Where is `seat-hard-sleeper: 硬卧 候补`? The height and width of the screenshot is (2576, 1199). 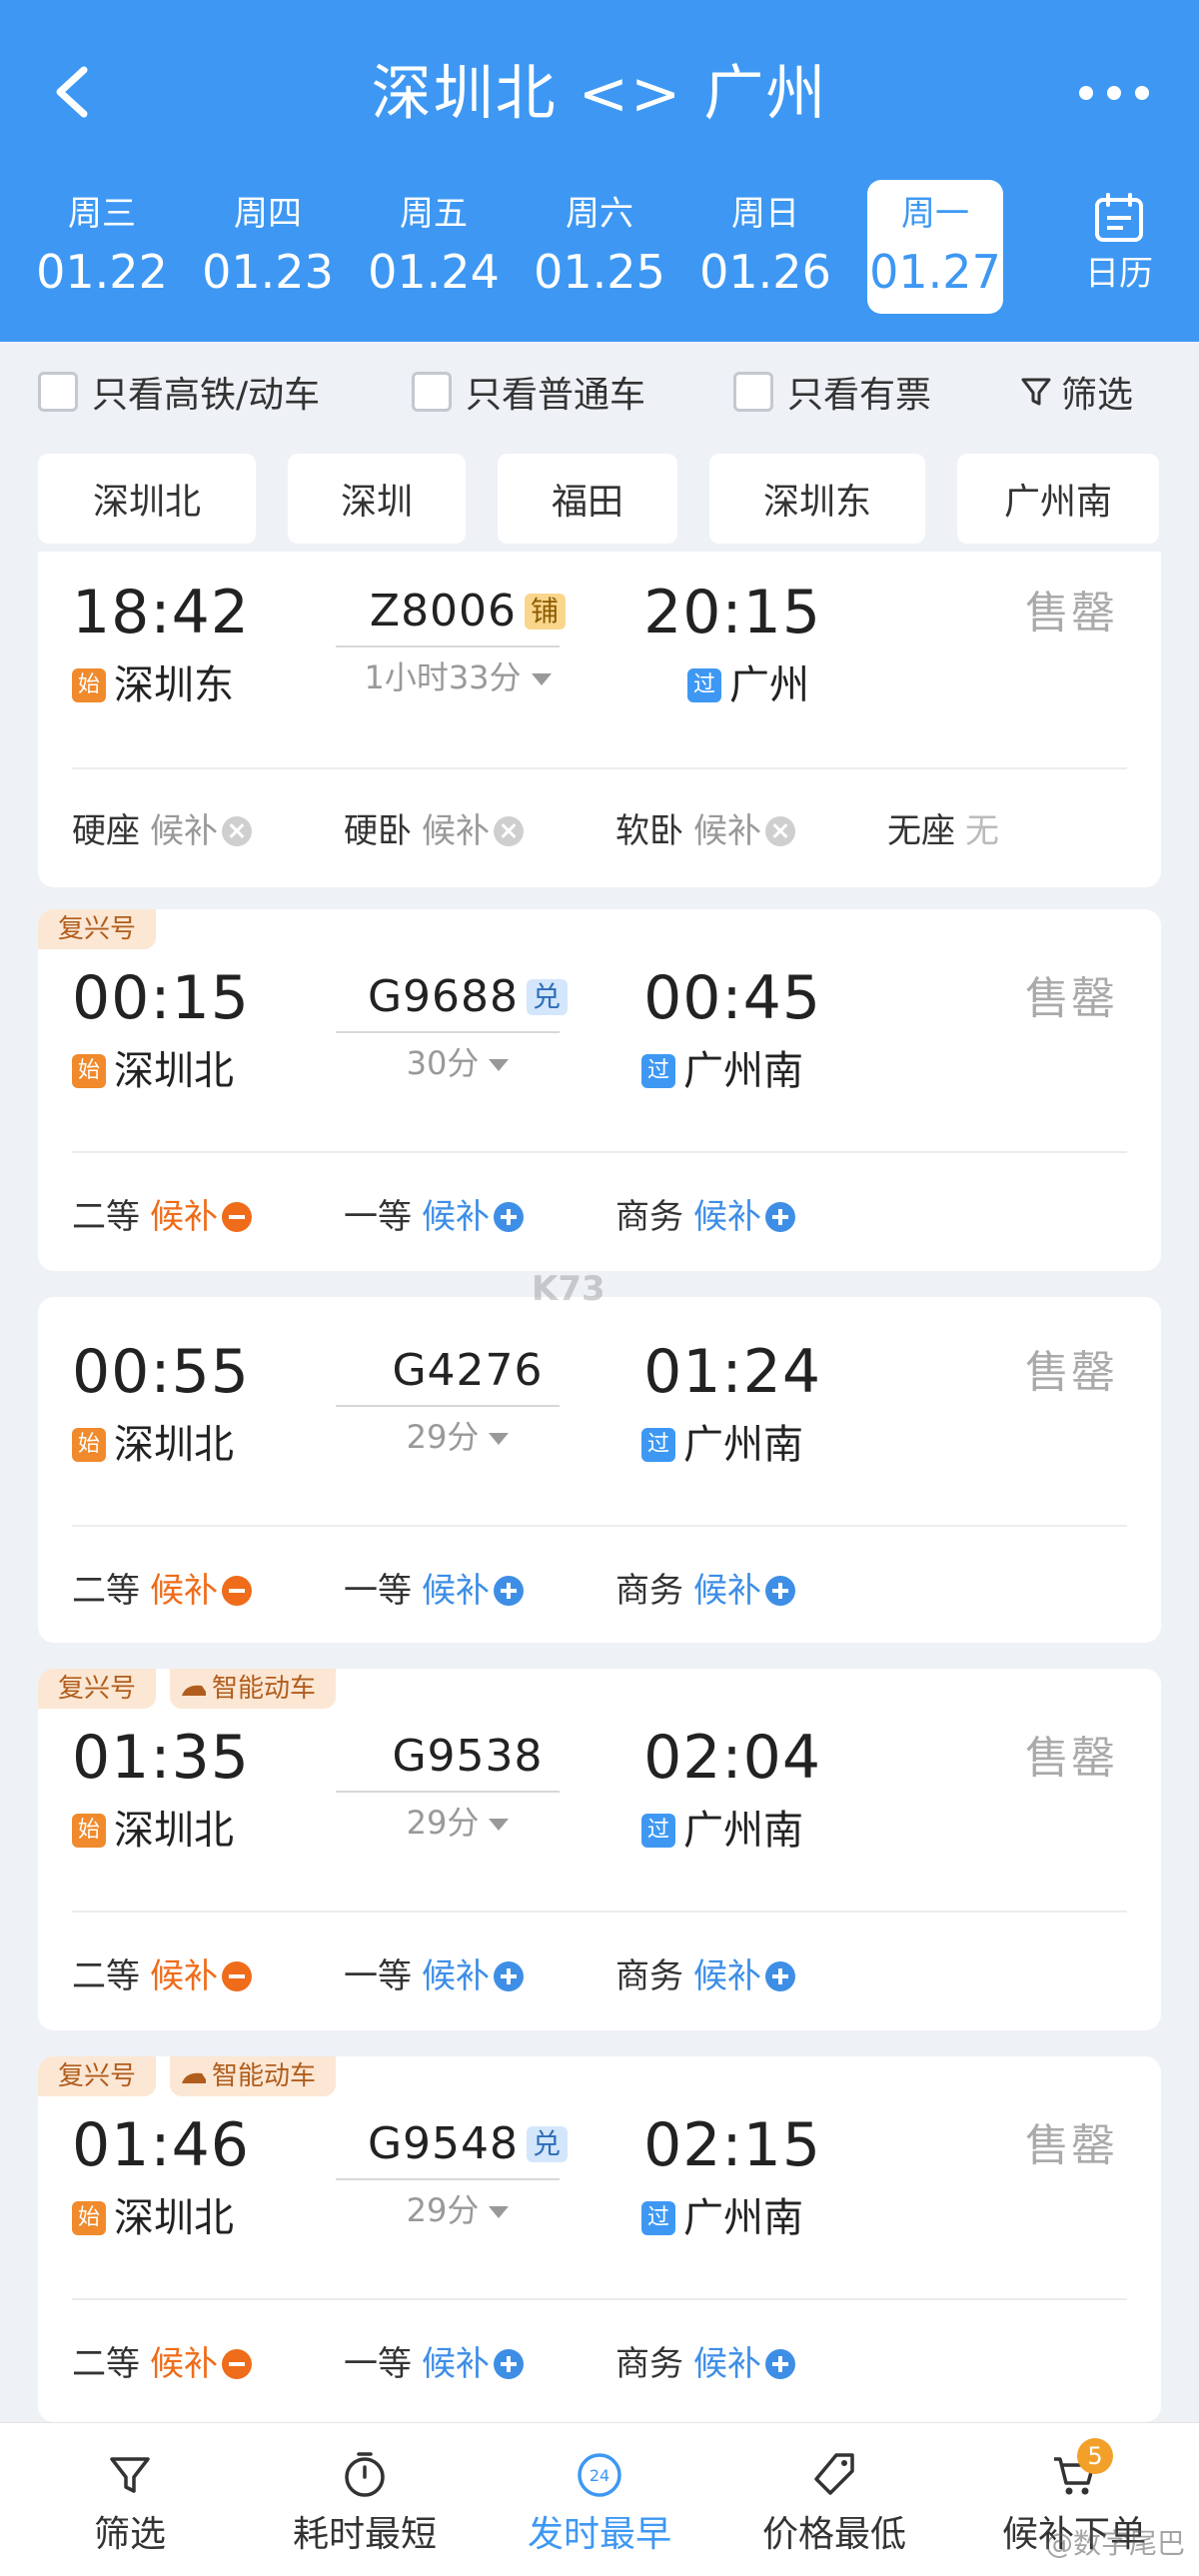 seat-hard-sleeper: 硬卧 候补 is located at coordinates (434, 831).